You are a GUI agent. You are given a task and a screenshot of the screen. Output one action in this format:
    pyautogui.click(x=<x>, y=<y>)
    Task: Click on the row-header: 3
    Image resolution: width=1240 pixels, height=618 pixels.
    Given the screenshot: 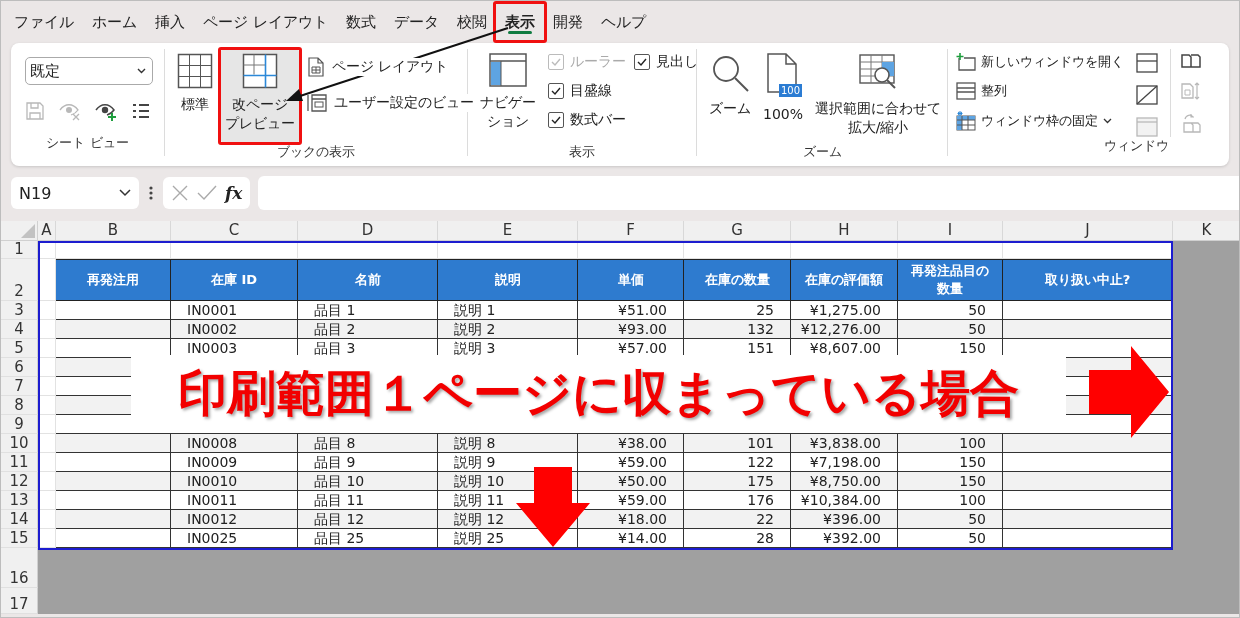 What is the action you would take?
    pyautogui.click(x=19, y=310)
    